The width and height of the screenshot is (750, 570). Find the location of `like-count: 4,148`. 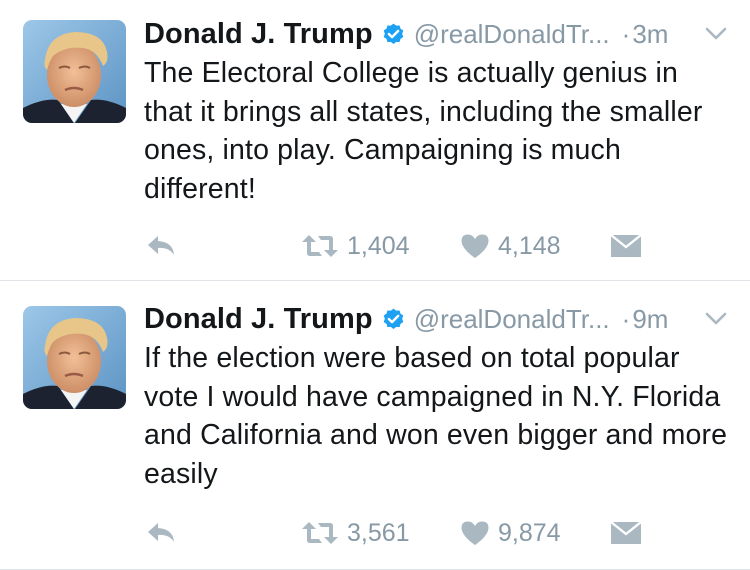

like-count: 4,148 is located at coordinates (529, 245).